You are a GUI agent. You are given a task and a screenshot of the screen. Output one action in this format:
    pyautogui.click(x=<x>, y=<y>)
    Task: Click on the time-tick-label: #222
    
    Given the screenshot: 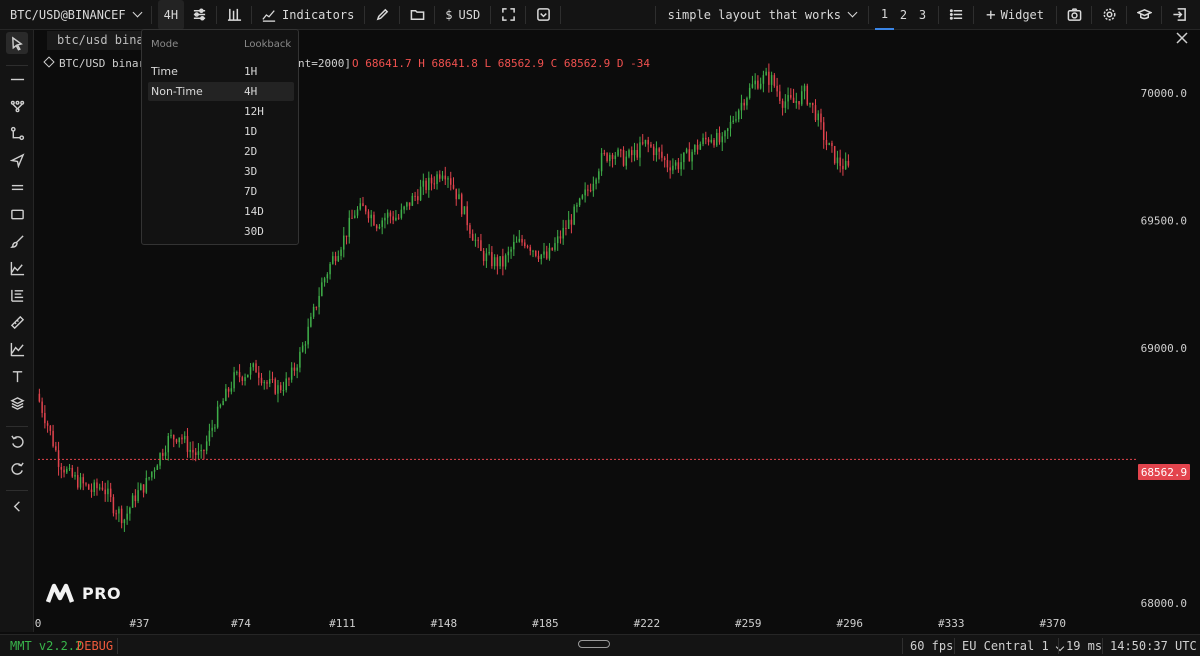 What is the action you would take?
    pyautogui.click(x=647, y=623)
    